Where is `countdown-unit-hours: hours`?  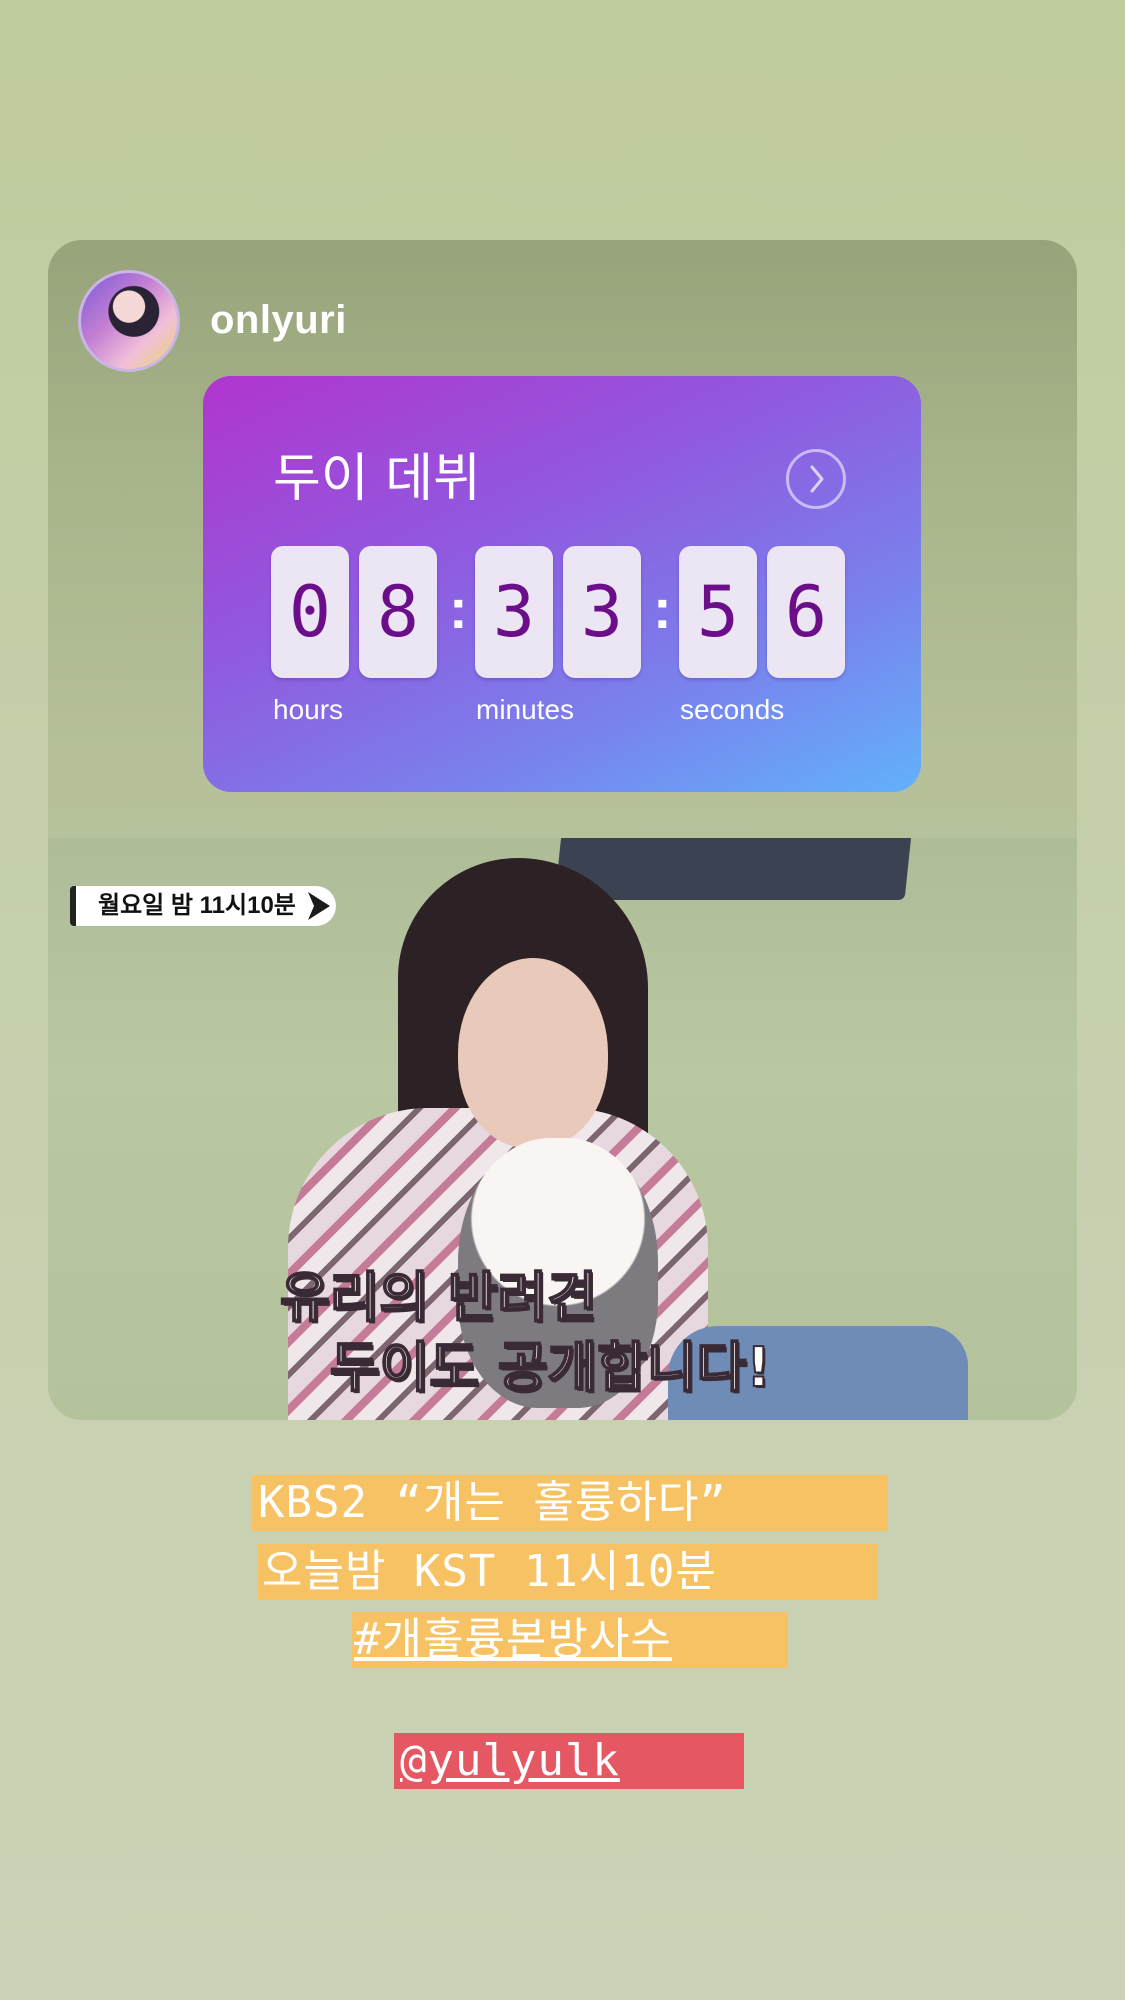 countdown-unit-hours: hours is located at coordinates (308, 709).